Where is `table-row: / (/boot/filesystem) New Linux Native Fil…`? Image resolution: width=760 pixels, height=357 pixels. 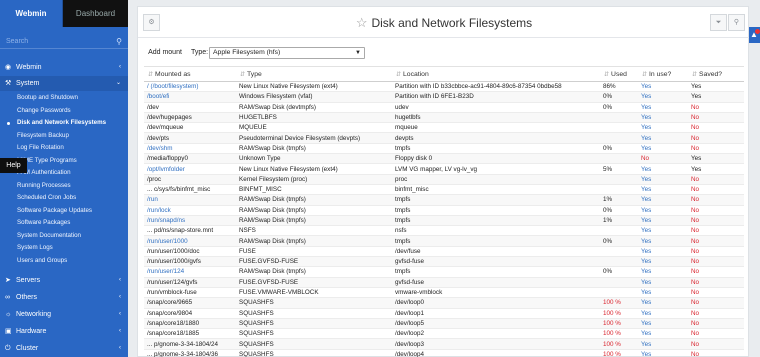 table-row: / (/boot/filesystem) New Linux Native Fil… is located at coordinates (444, 87).